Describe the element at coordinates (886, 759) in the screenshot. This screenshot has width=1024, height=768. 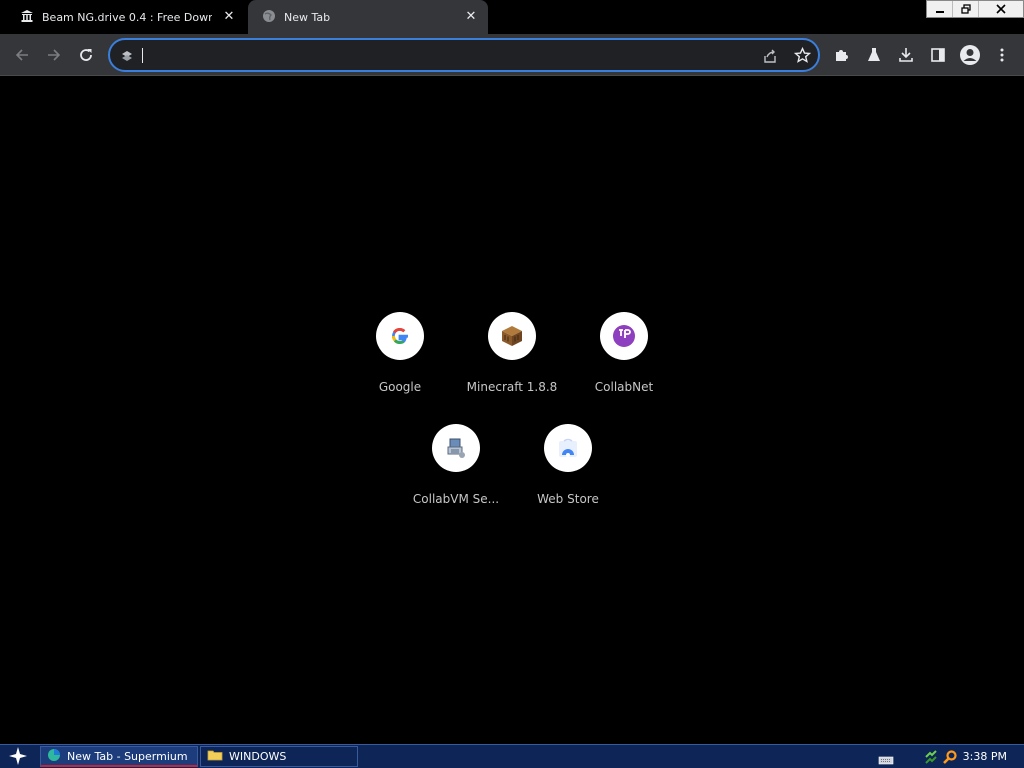
I see `keyboard-icon` at that location.